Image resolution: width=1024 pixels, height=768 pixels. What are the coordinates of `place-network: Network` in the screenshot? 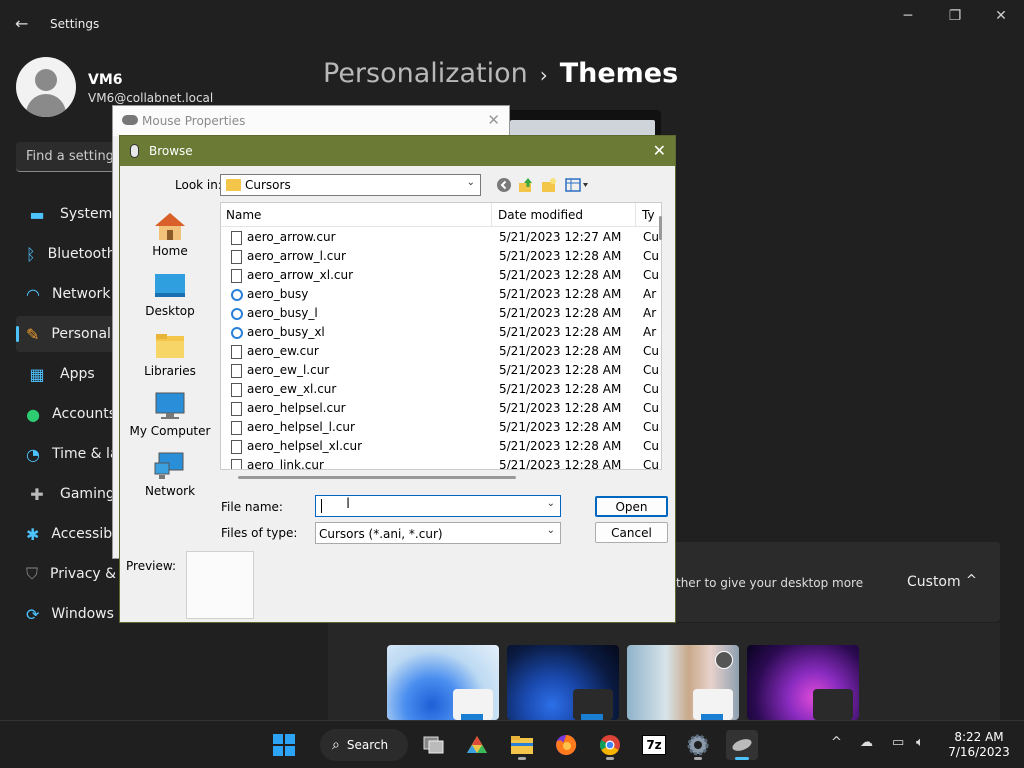 It's located at (170, 477).